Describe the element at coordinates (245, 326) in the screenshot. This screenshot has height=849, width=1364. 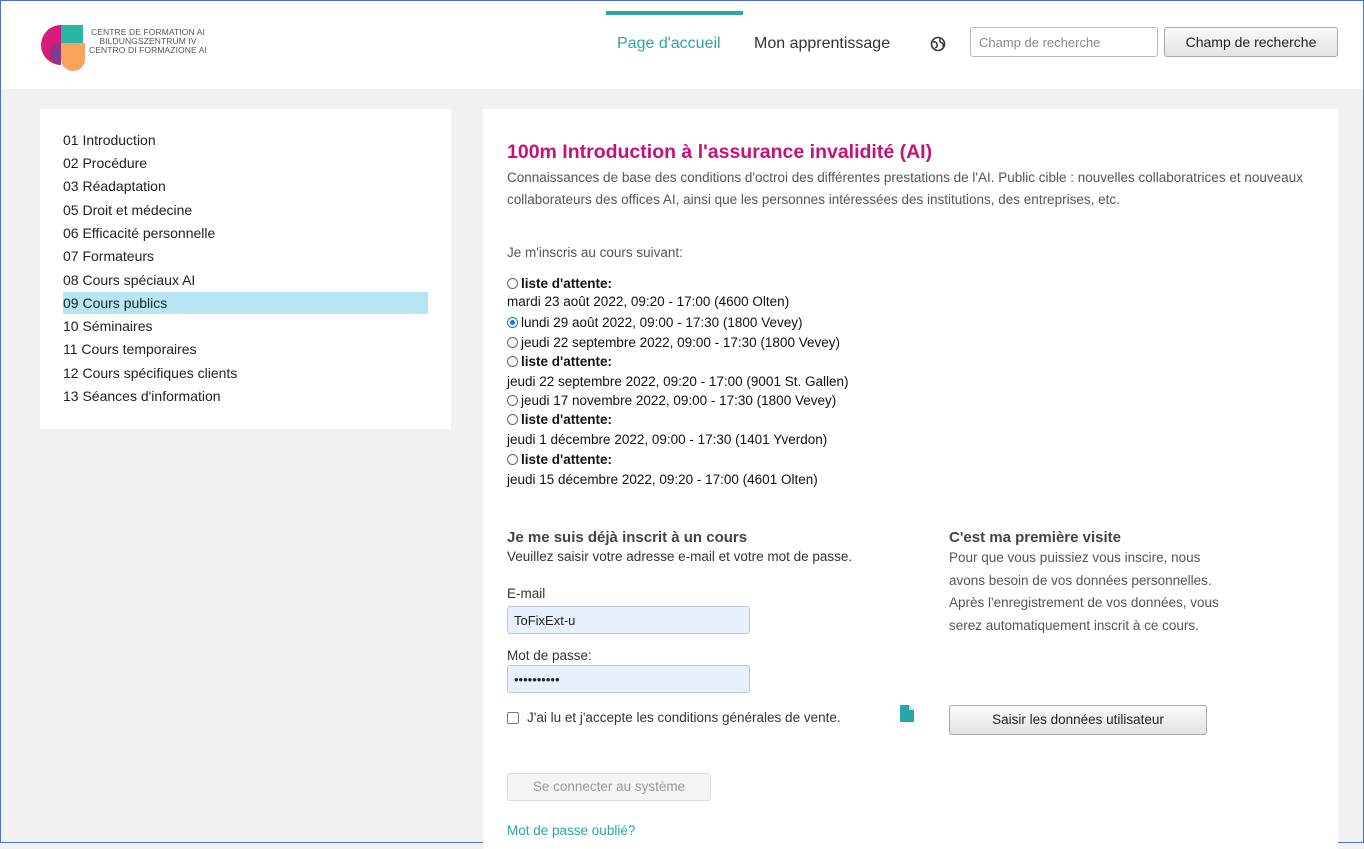
I see `sidebar-item-seminaires: 10 Séminaires` at that location.